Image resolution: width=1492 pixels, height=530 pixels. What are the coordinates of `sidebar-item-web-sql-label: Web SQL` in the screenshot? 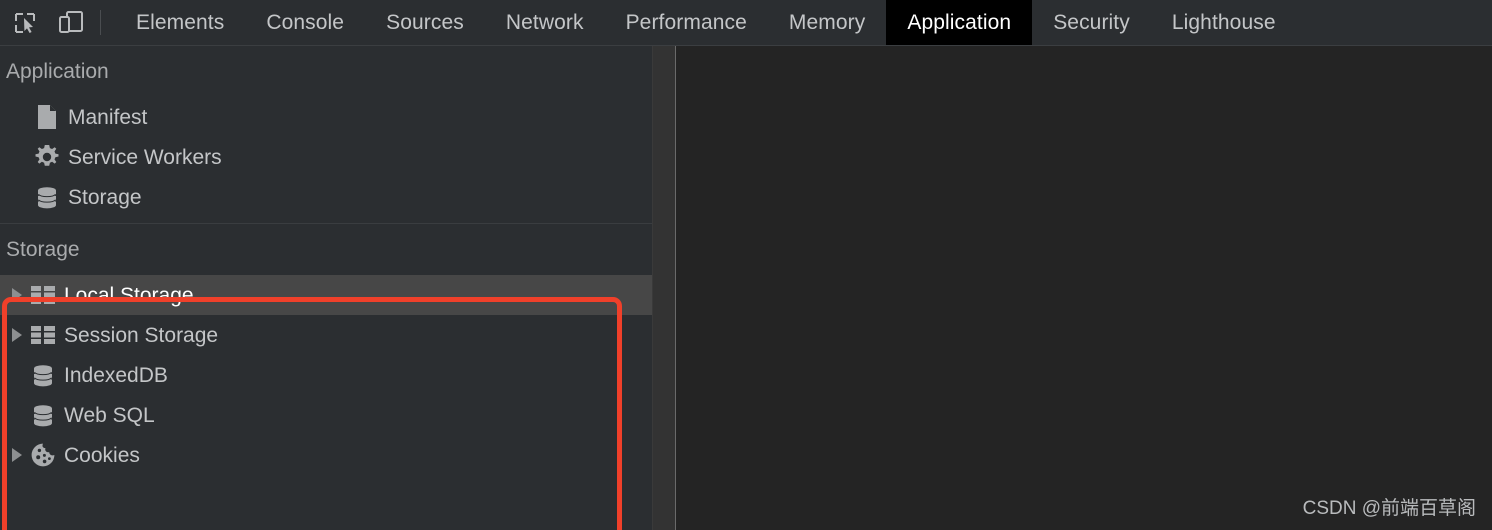 It's located at (109, 415).